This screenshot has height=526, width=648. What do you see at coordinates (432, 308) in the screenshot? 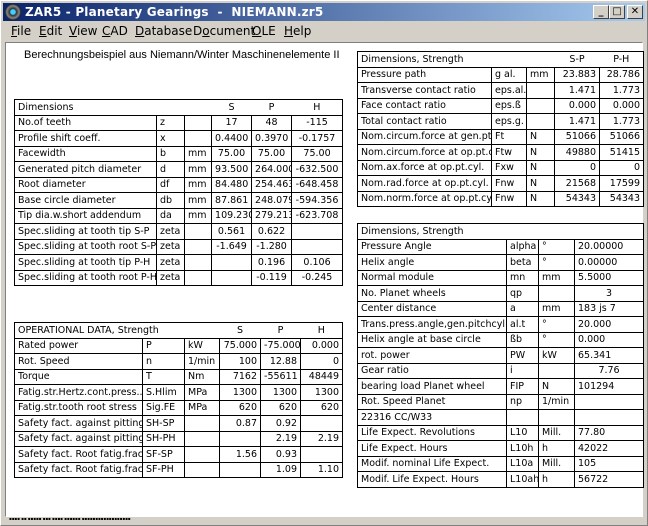
I see `row-label: Center distance` at bounding box center [432, 308].